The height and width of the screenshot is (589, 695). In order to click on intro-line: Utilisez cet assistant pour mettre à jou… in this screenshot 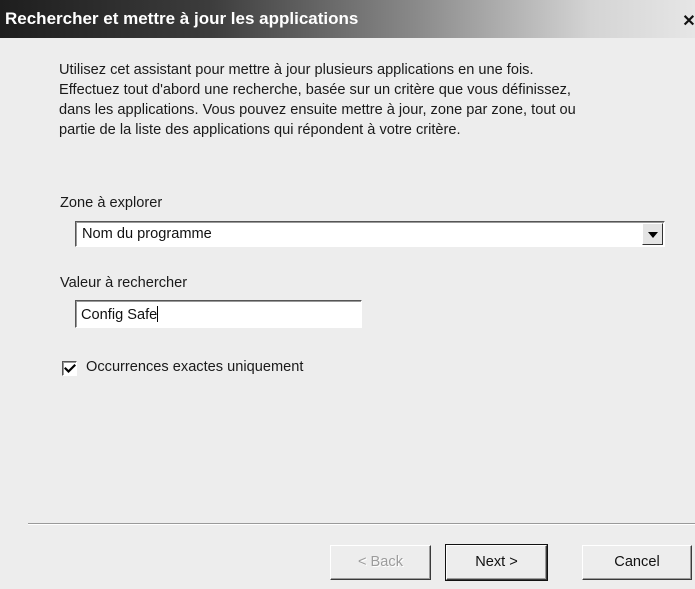, I will do `click(296, 70)`.